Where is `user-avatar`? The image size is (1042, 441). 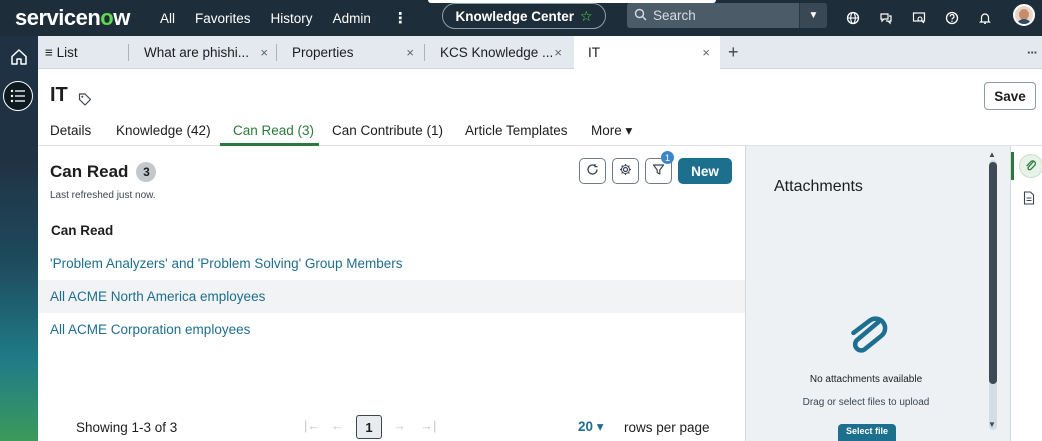
user-avatar is located at coordinates (1024, 15).